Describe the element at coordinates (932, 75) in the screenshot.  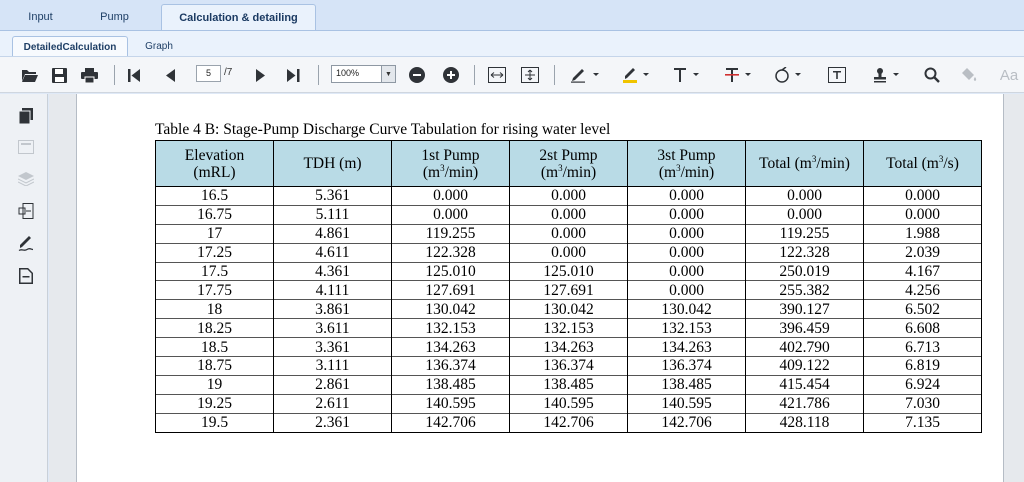
I see `search-icon` at that location.